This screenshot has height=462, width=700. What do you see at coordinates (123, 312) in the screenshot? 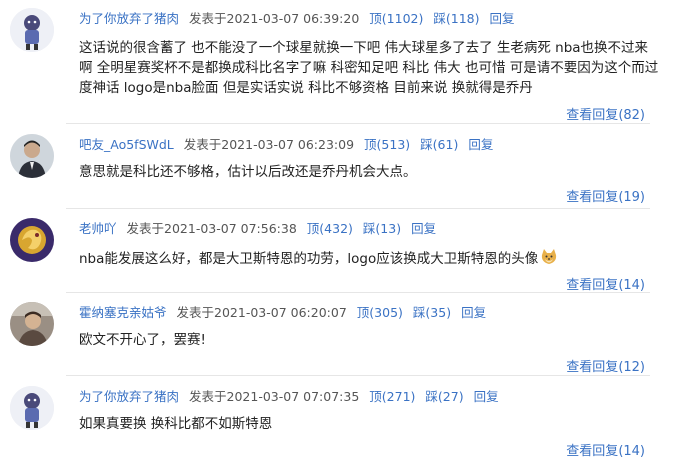
I see `username-link: 霍纳塞克亲姑爷` at bounding box center [123, 312].